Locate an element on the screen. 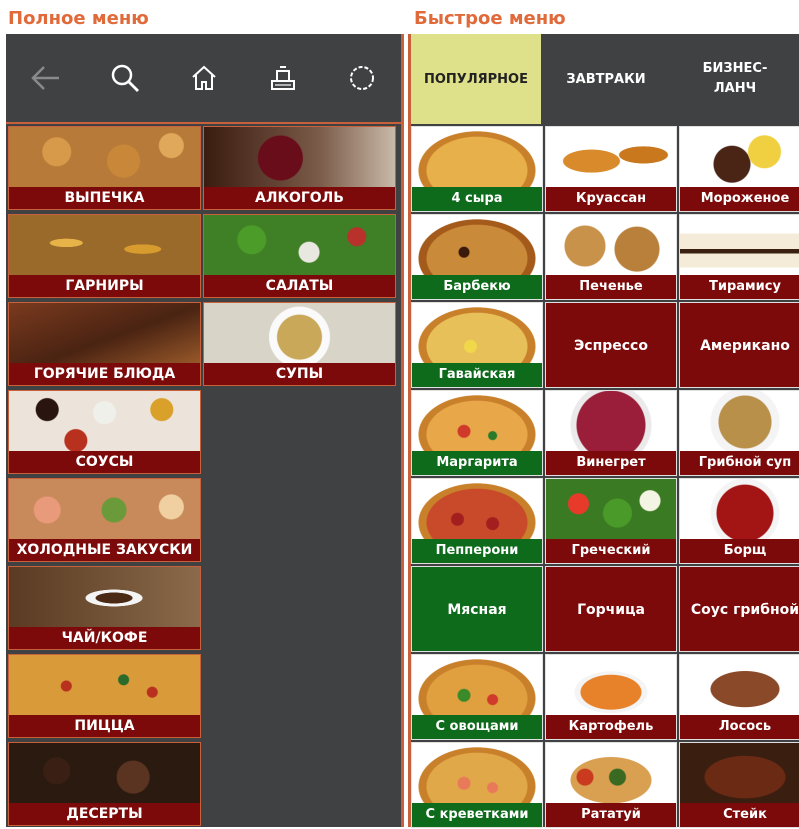 The width and height of the screenshot is (799, 829). menu-item-label: Соус грибной is located at coordinates (739, 609).